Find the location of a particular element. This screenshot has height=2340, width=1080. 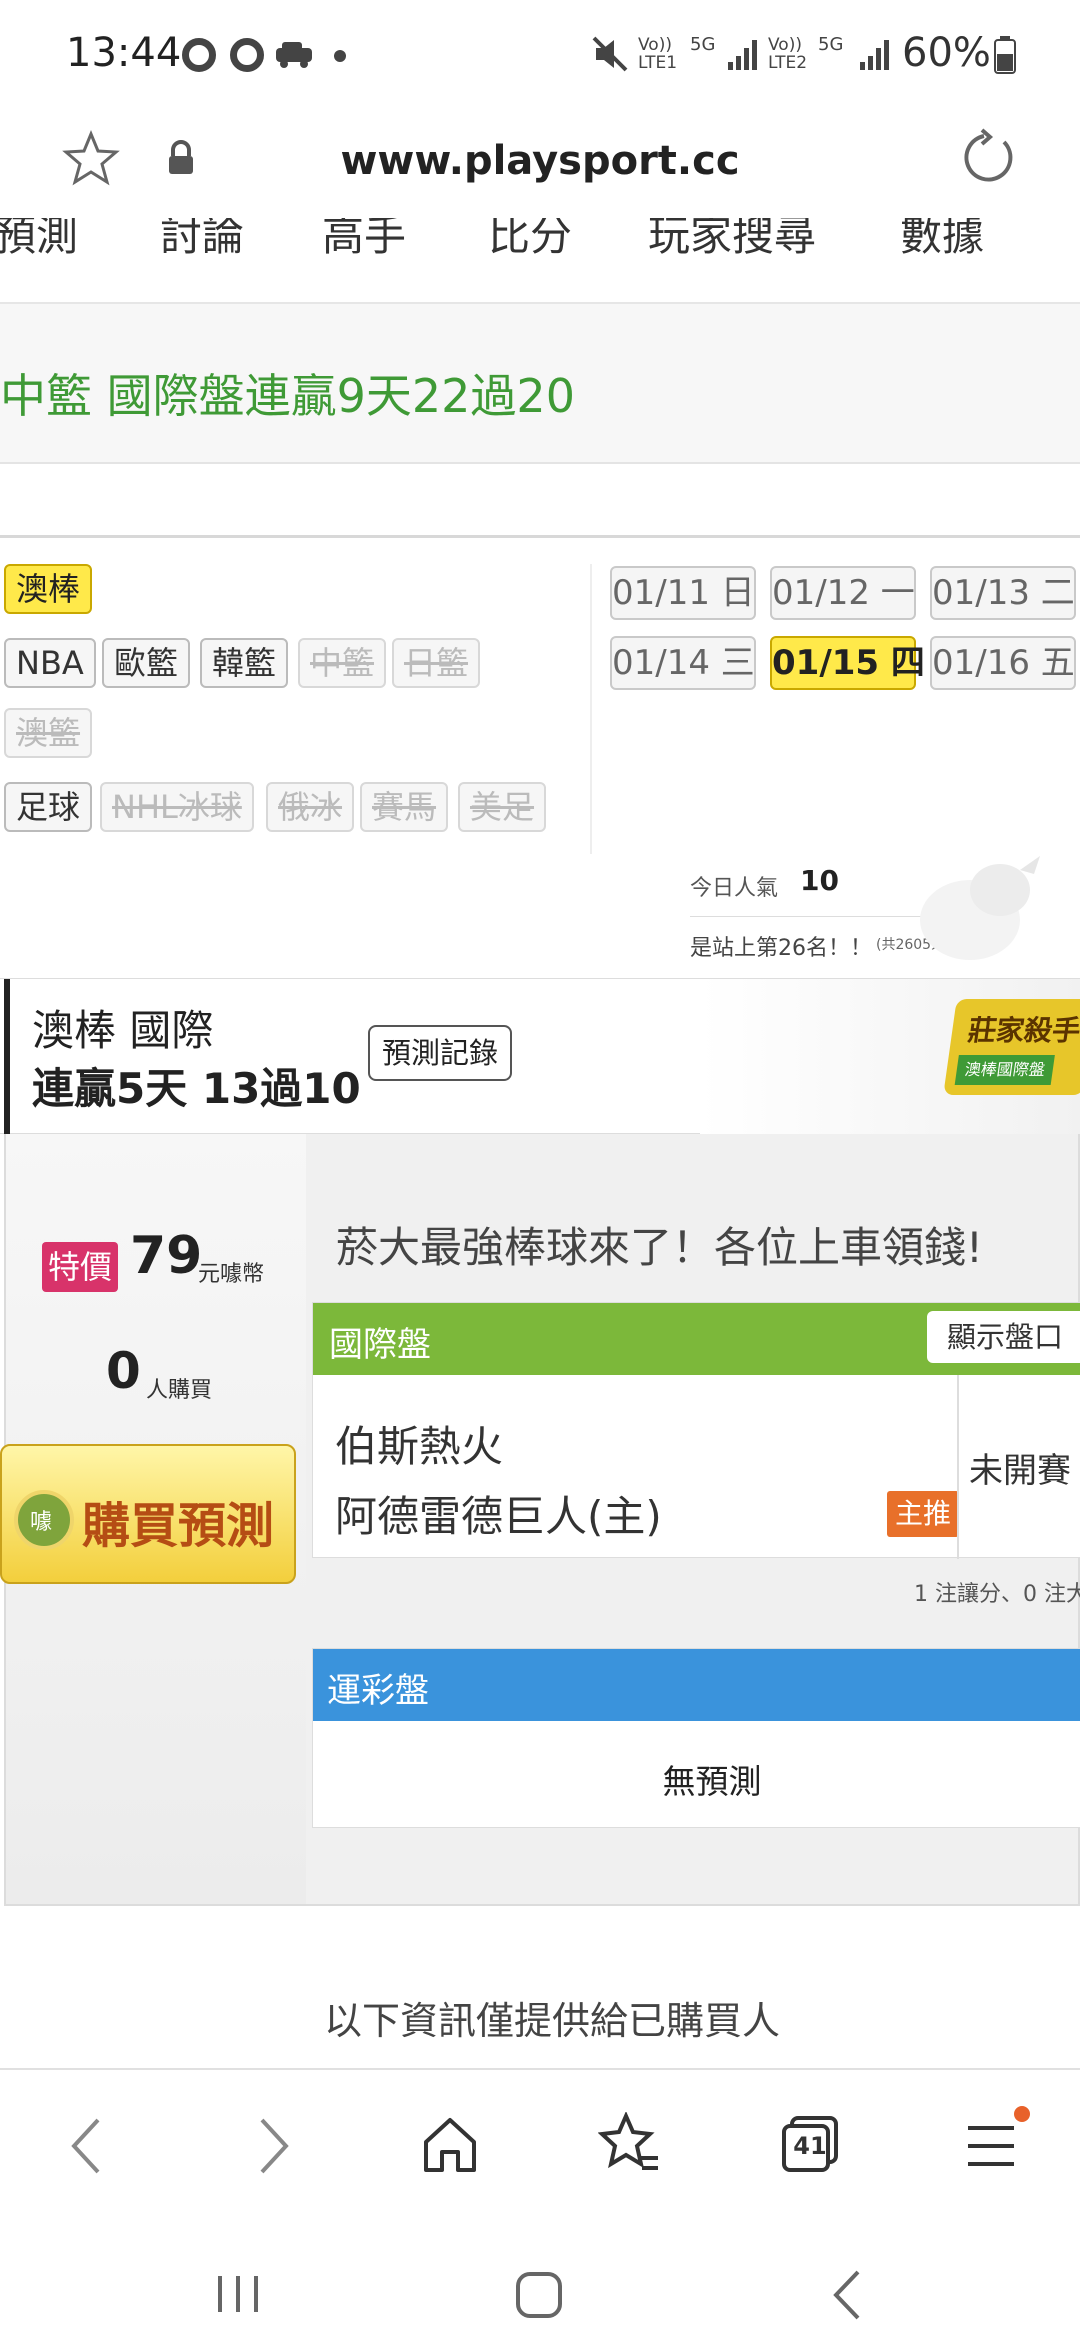

buy-button-badge-icon: 噱 is located at coordinates (44, 1520).